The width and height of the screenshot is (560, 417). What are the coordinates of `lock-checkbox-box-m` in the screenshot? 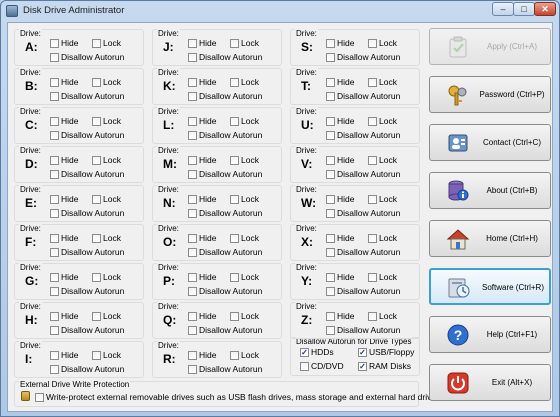 It's located at (234, 160).